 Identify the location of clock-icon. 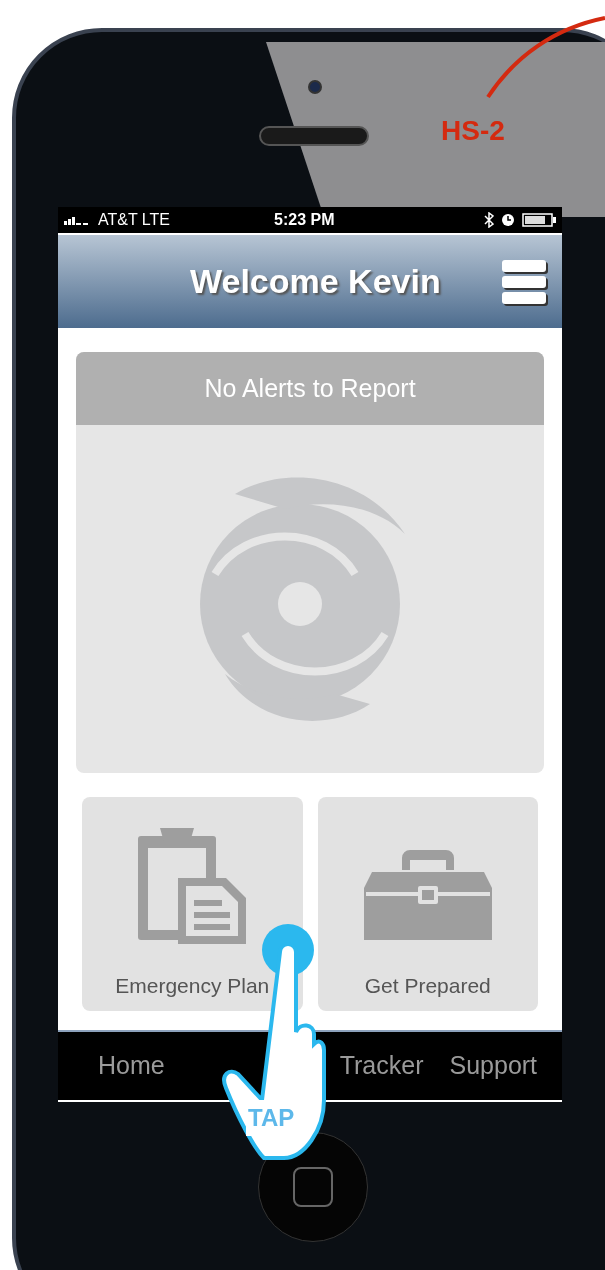
(508, 220).